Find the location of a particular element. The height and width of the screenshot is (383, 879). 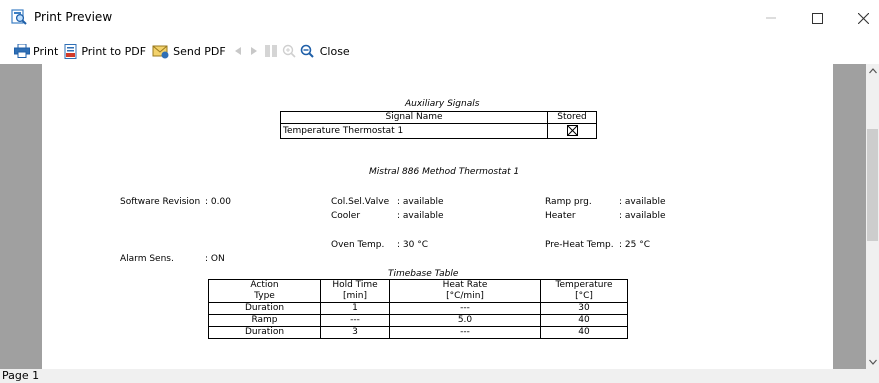

zoom-in-icon is located at coordinates (289, 51).